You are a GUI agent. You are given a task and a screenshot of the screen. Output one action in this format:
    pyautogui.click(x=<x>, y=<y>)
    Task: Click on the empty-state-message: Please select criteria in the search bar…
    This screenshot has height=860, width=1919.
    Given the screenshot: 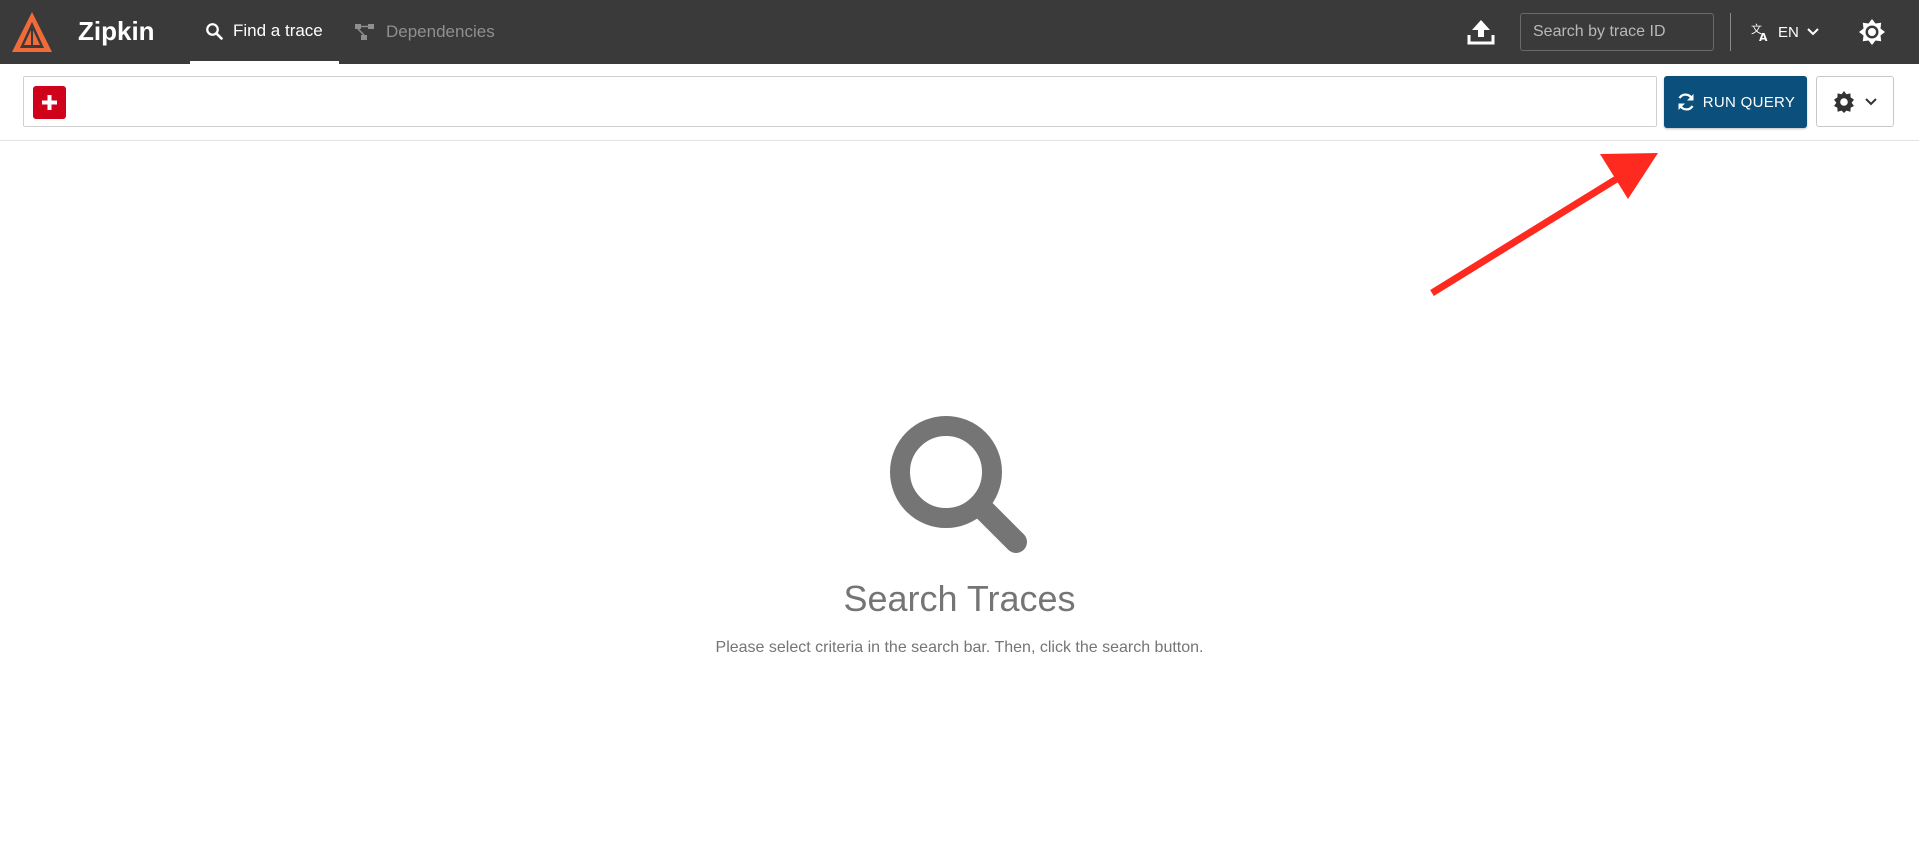 What is the action you would take?
    pyautogui.click(x=959, y=647)
    